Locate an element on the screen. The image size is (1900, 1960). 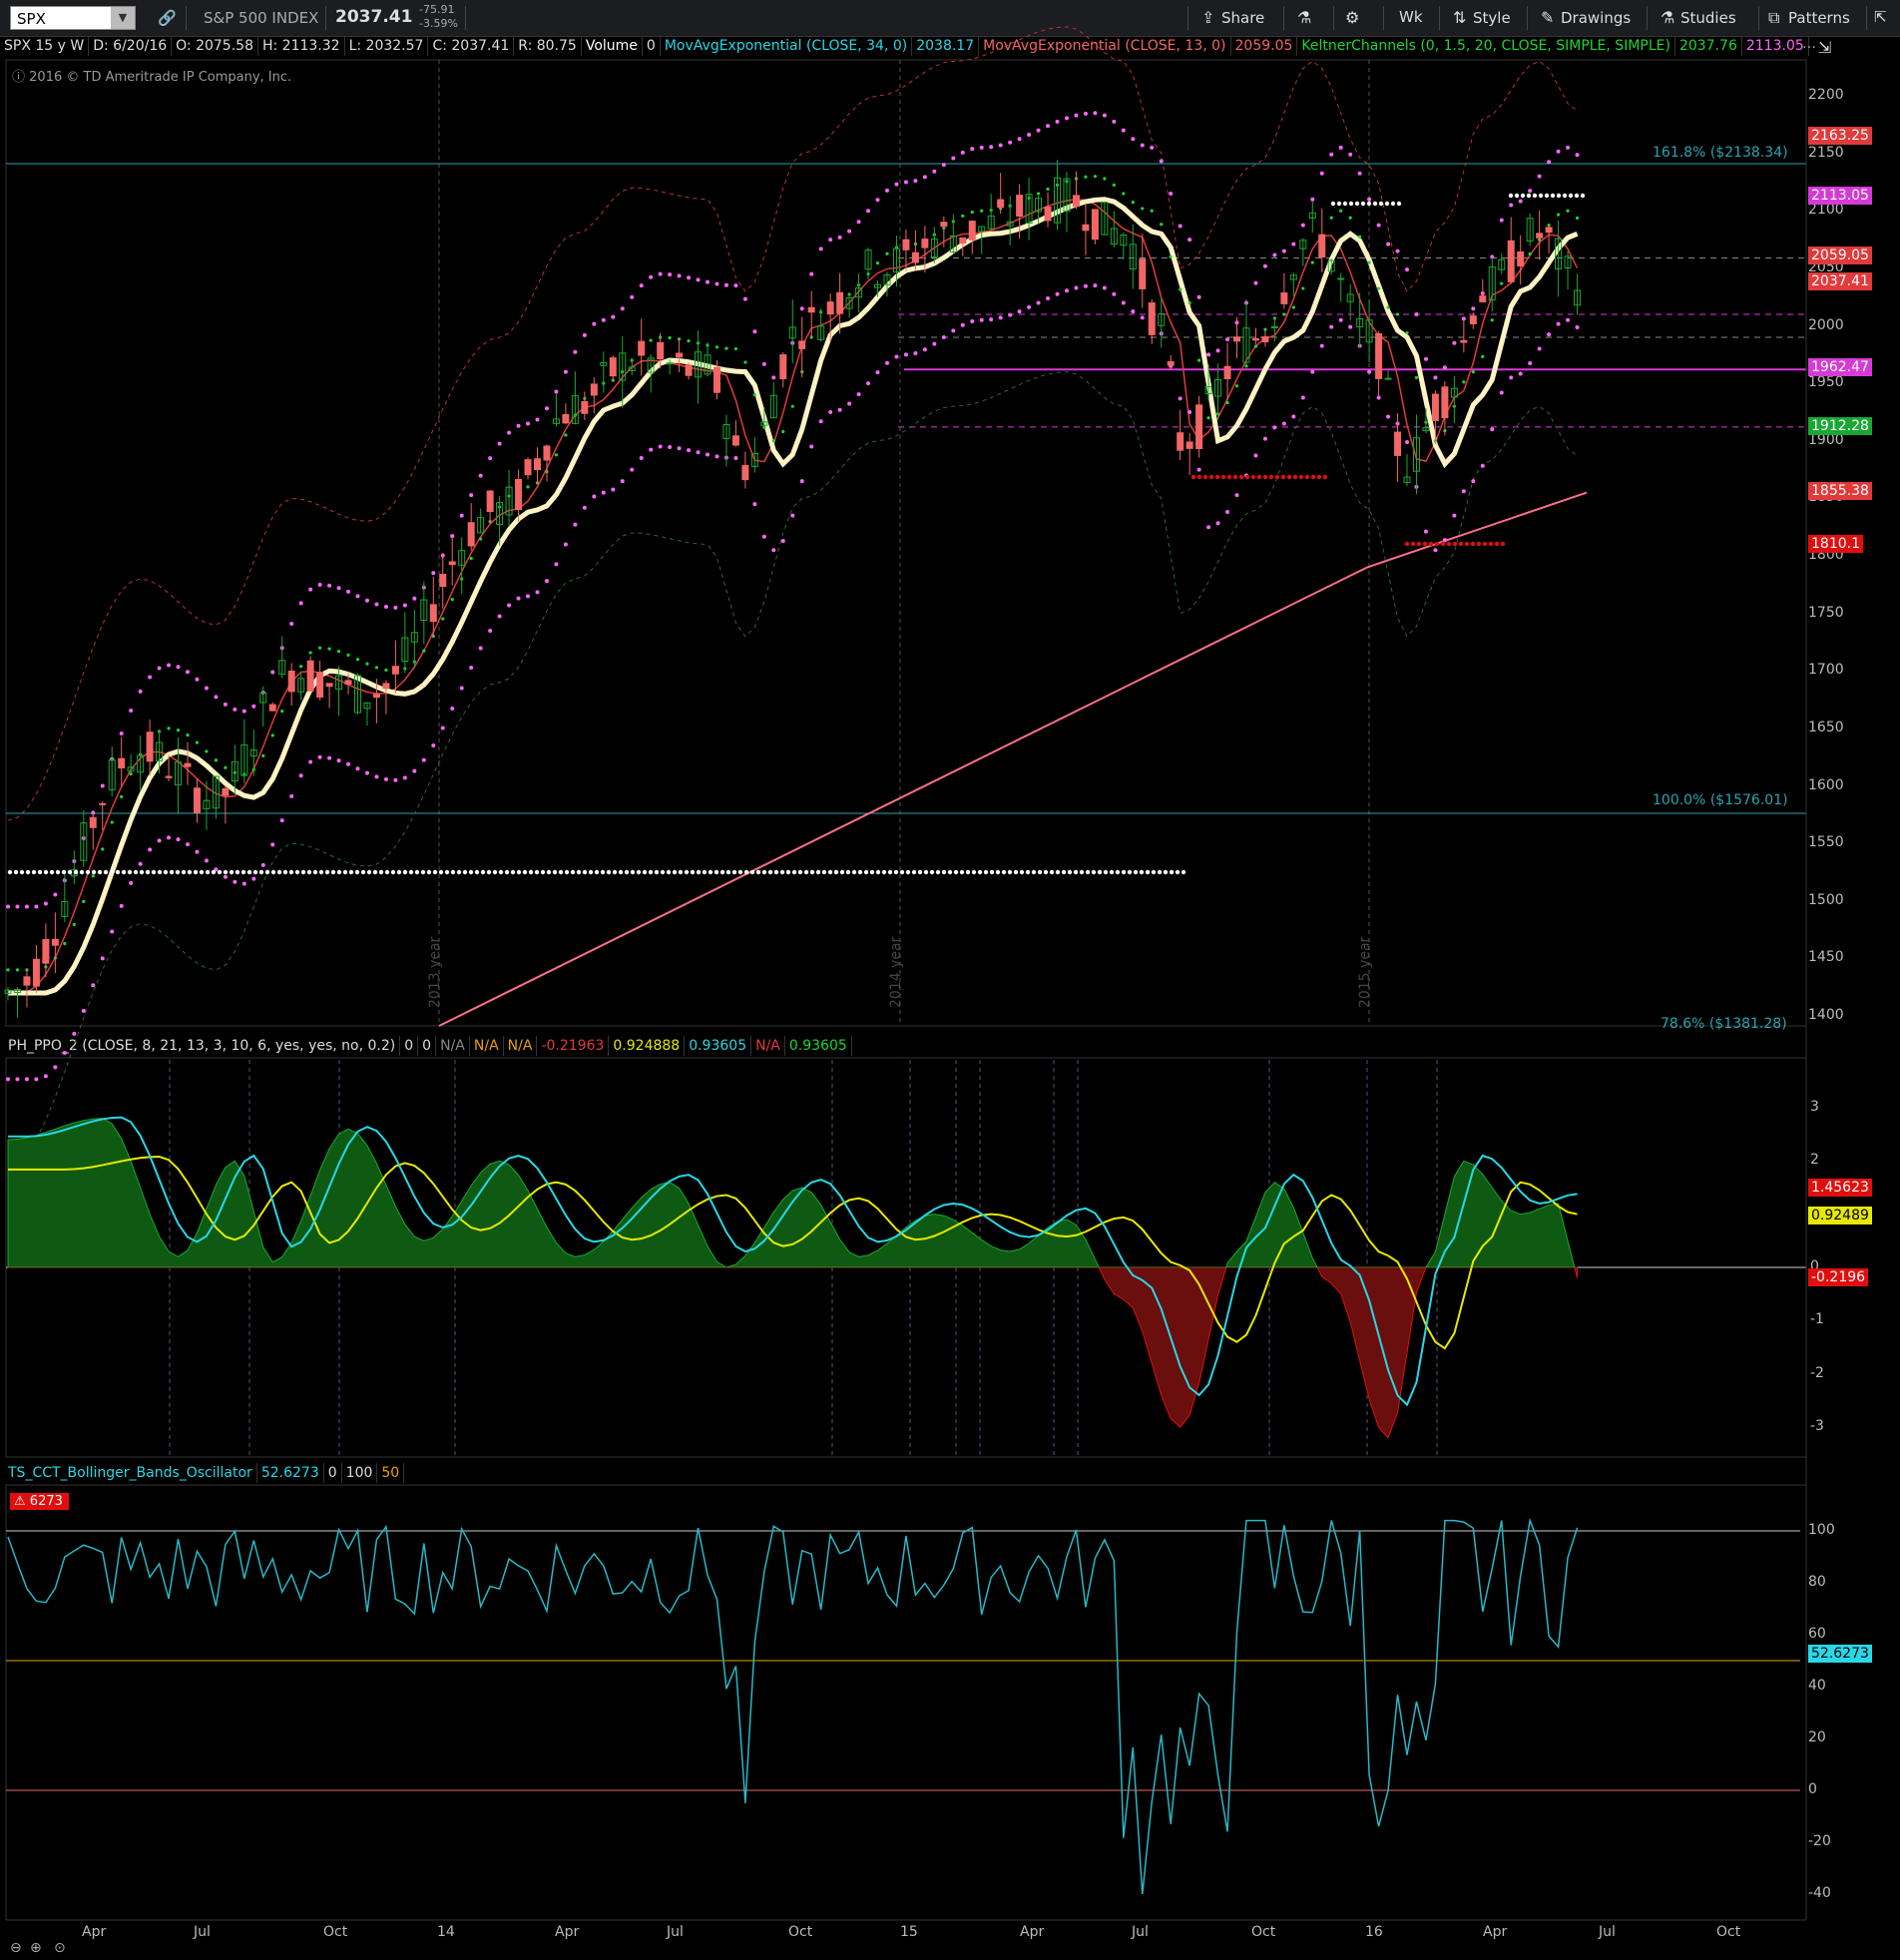
ppo-tick-label: -2 is located at coordinates (1817, 1372).